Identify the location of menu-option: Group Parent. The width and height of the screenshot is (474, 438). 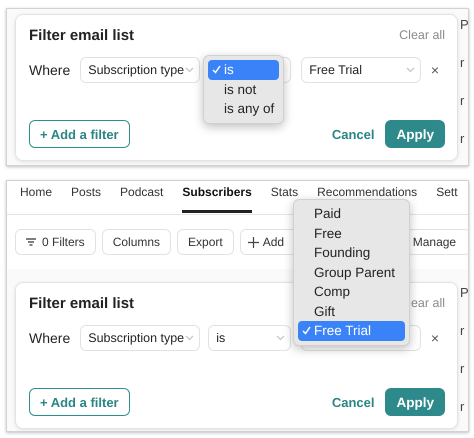
(351, 272).